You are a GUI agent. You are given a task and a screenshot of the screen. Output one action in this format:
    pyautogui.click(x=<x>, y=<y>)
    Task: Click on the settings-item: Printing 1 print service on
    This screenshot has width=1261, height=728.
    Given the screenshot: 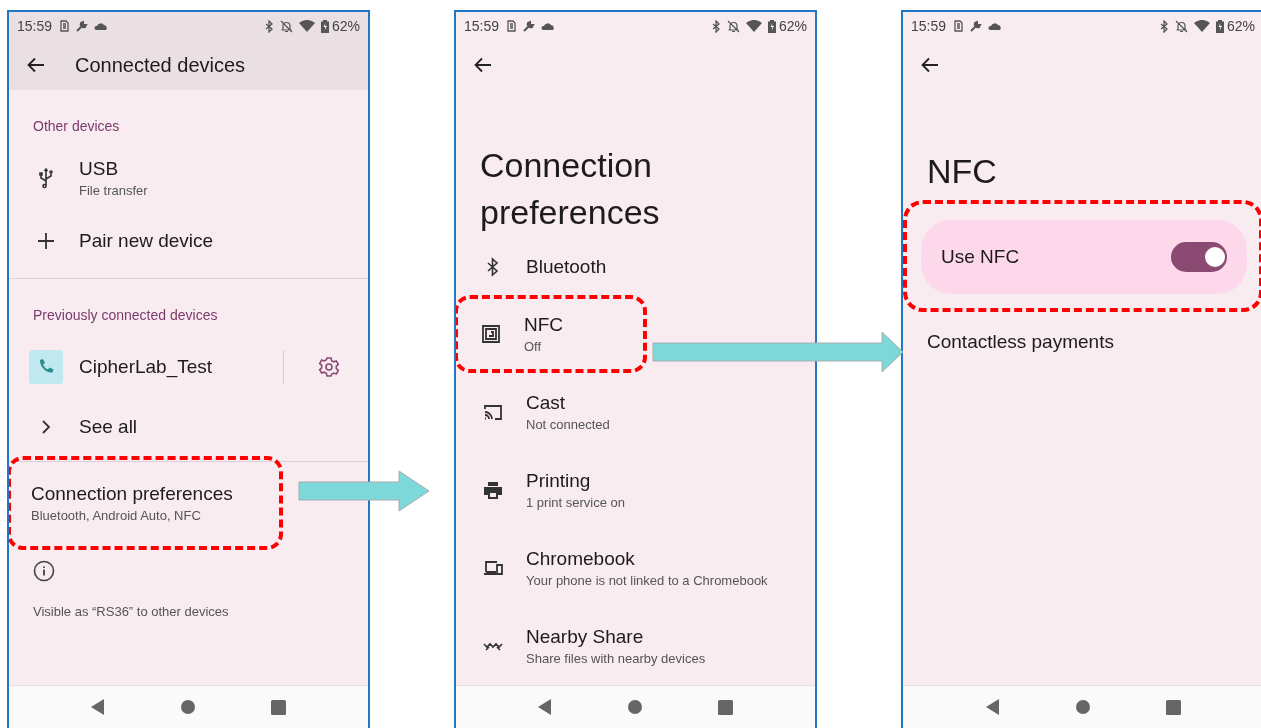 What is the action you would take?
    pyautogui.click(x=635, y=490)
    